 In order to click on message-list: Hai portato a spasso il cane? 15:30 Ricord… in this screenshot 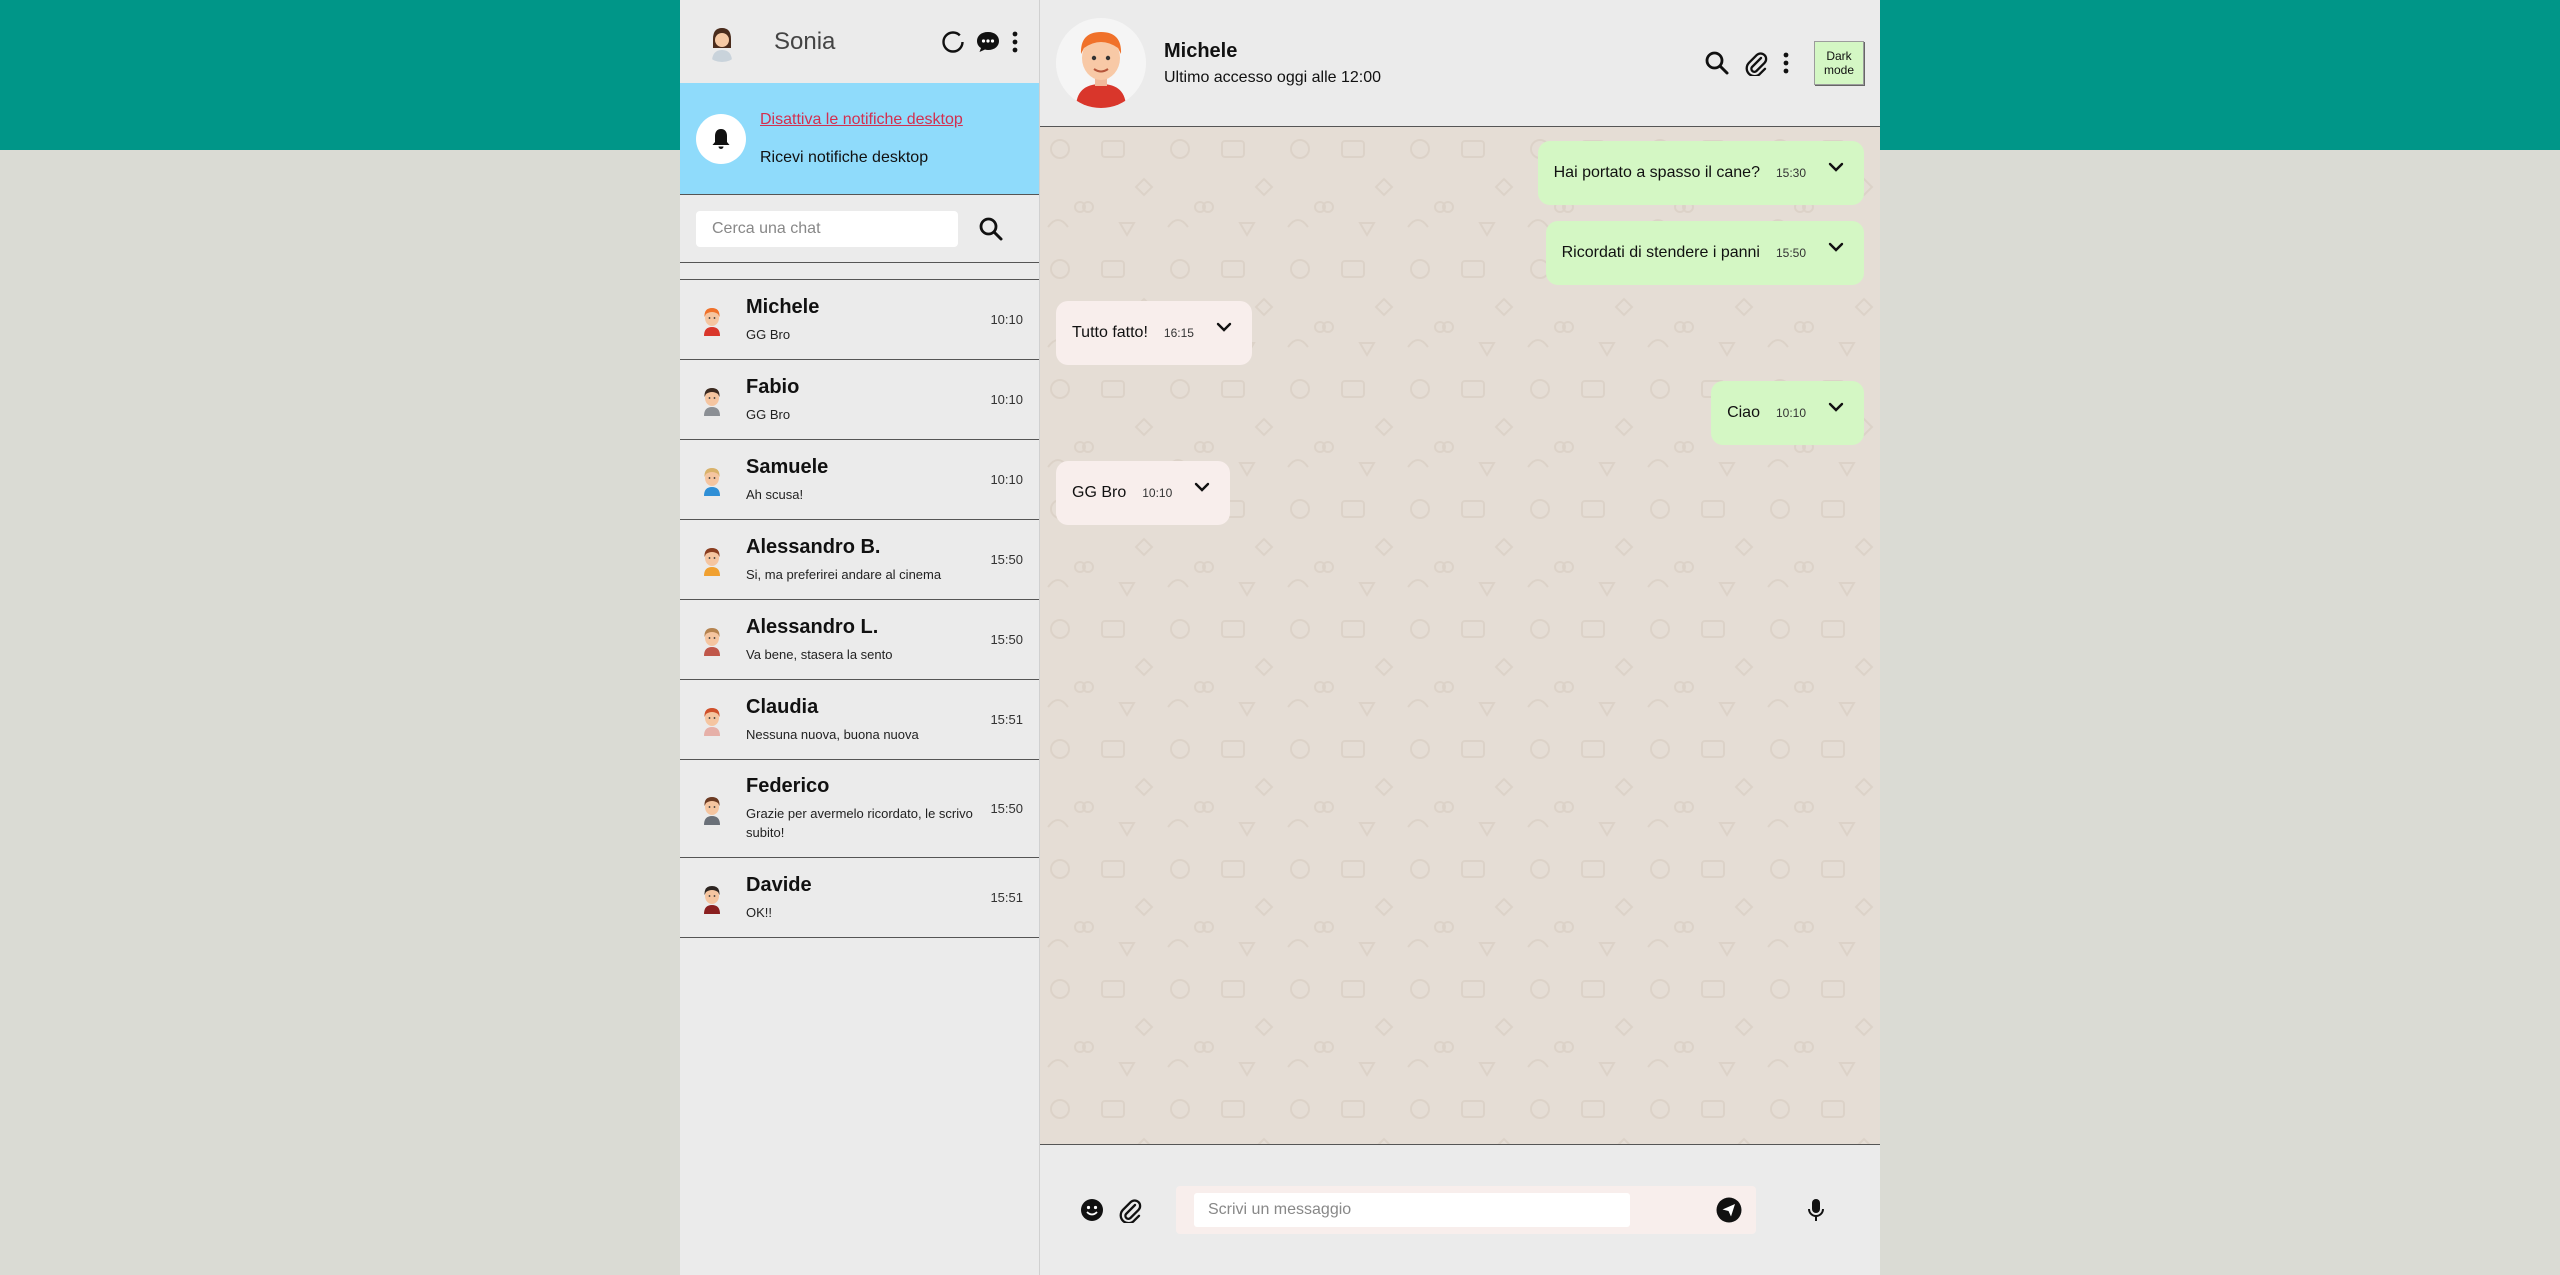, I will do `click(1460, 333)`.